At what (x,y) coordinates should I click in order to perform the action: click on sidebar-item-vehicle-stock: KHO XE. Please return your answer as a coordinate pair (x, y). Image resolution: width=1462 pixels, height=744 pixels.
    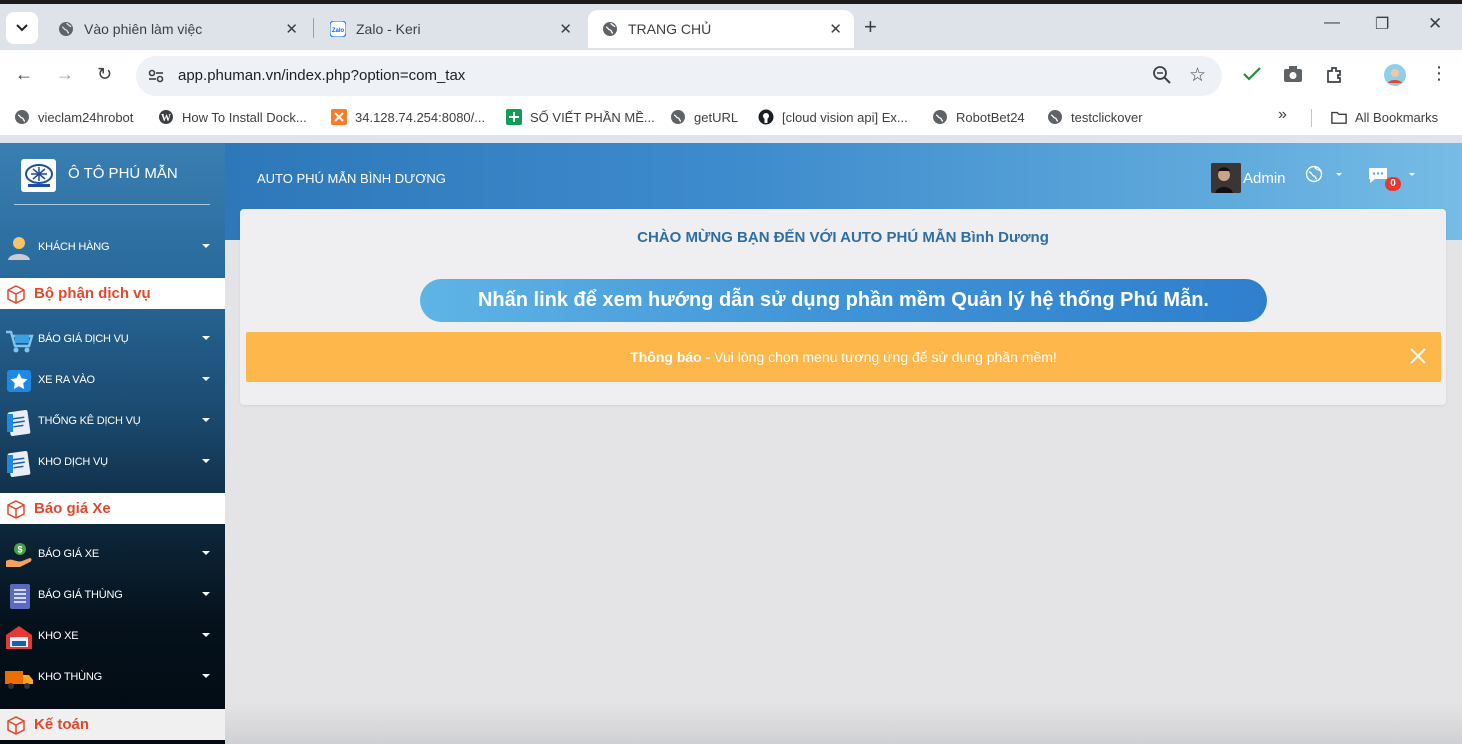
    Looking at the image, I should click on (112, 636).